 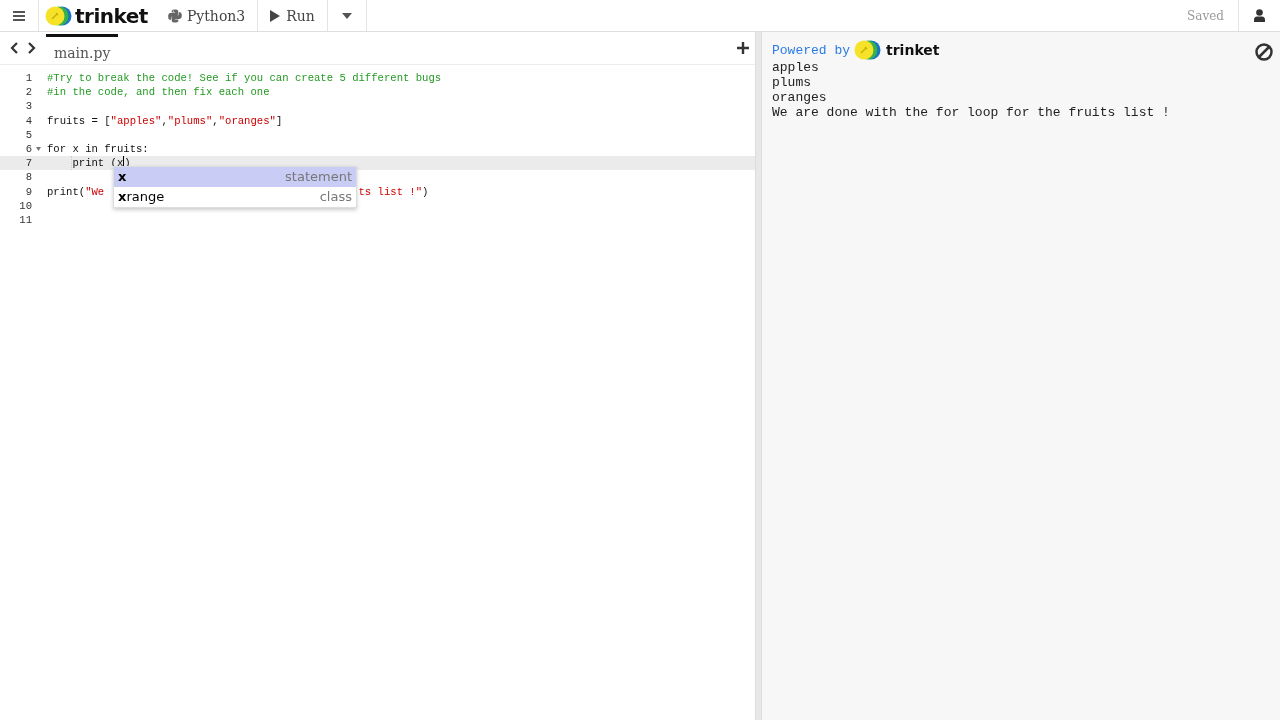 What do you see at coordinates (25, 219) in the screenshot?
I see `line-number: 11` at bounding box center [25, 219].